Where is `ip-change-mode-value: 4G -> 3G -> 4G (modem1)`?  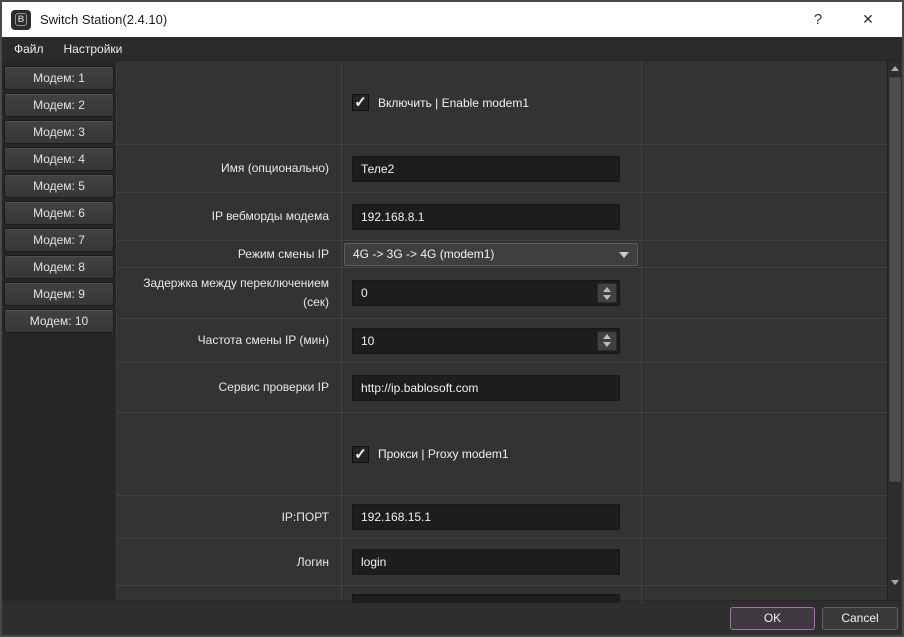 ip-change-mode-value: 4G -> 3G -> 4G (modem1) is located at coordinates (424, 254).